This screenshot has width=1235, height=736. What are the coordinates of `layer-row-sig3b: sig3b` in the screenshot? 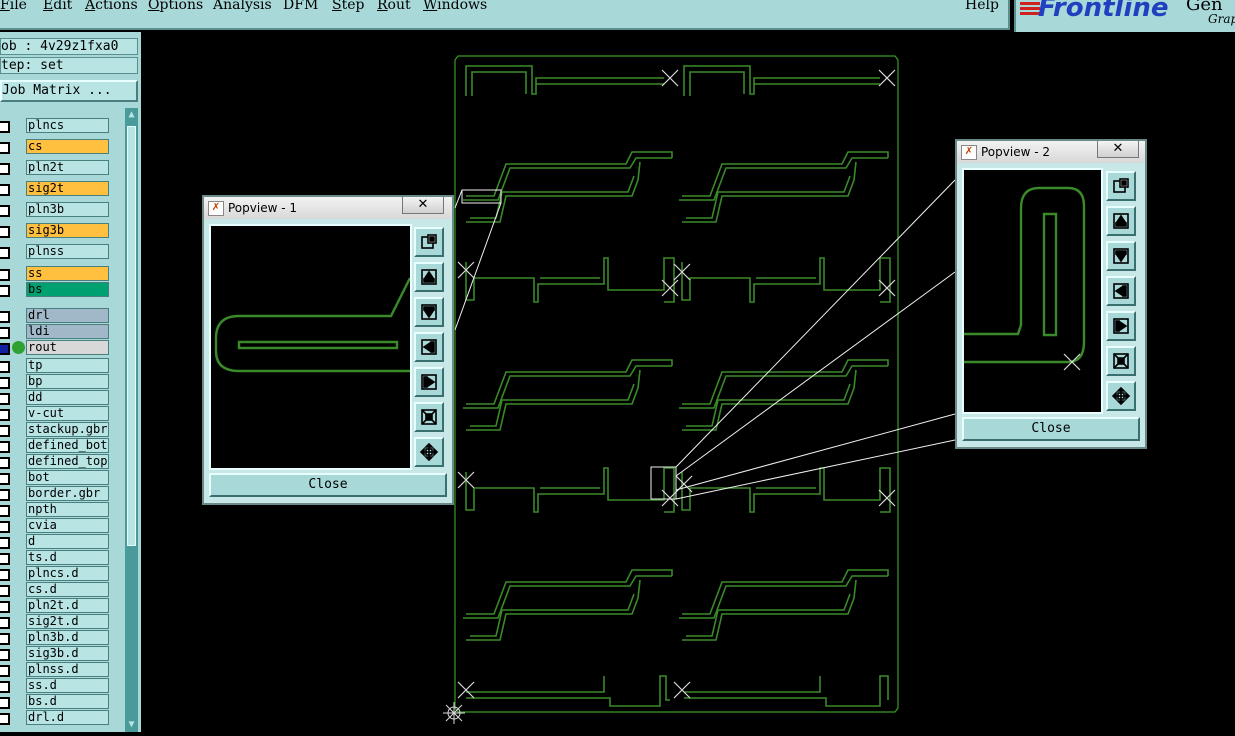 It's located at (62, 231).